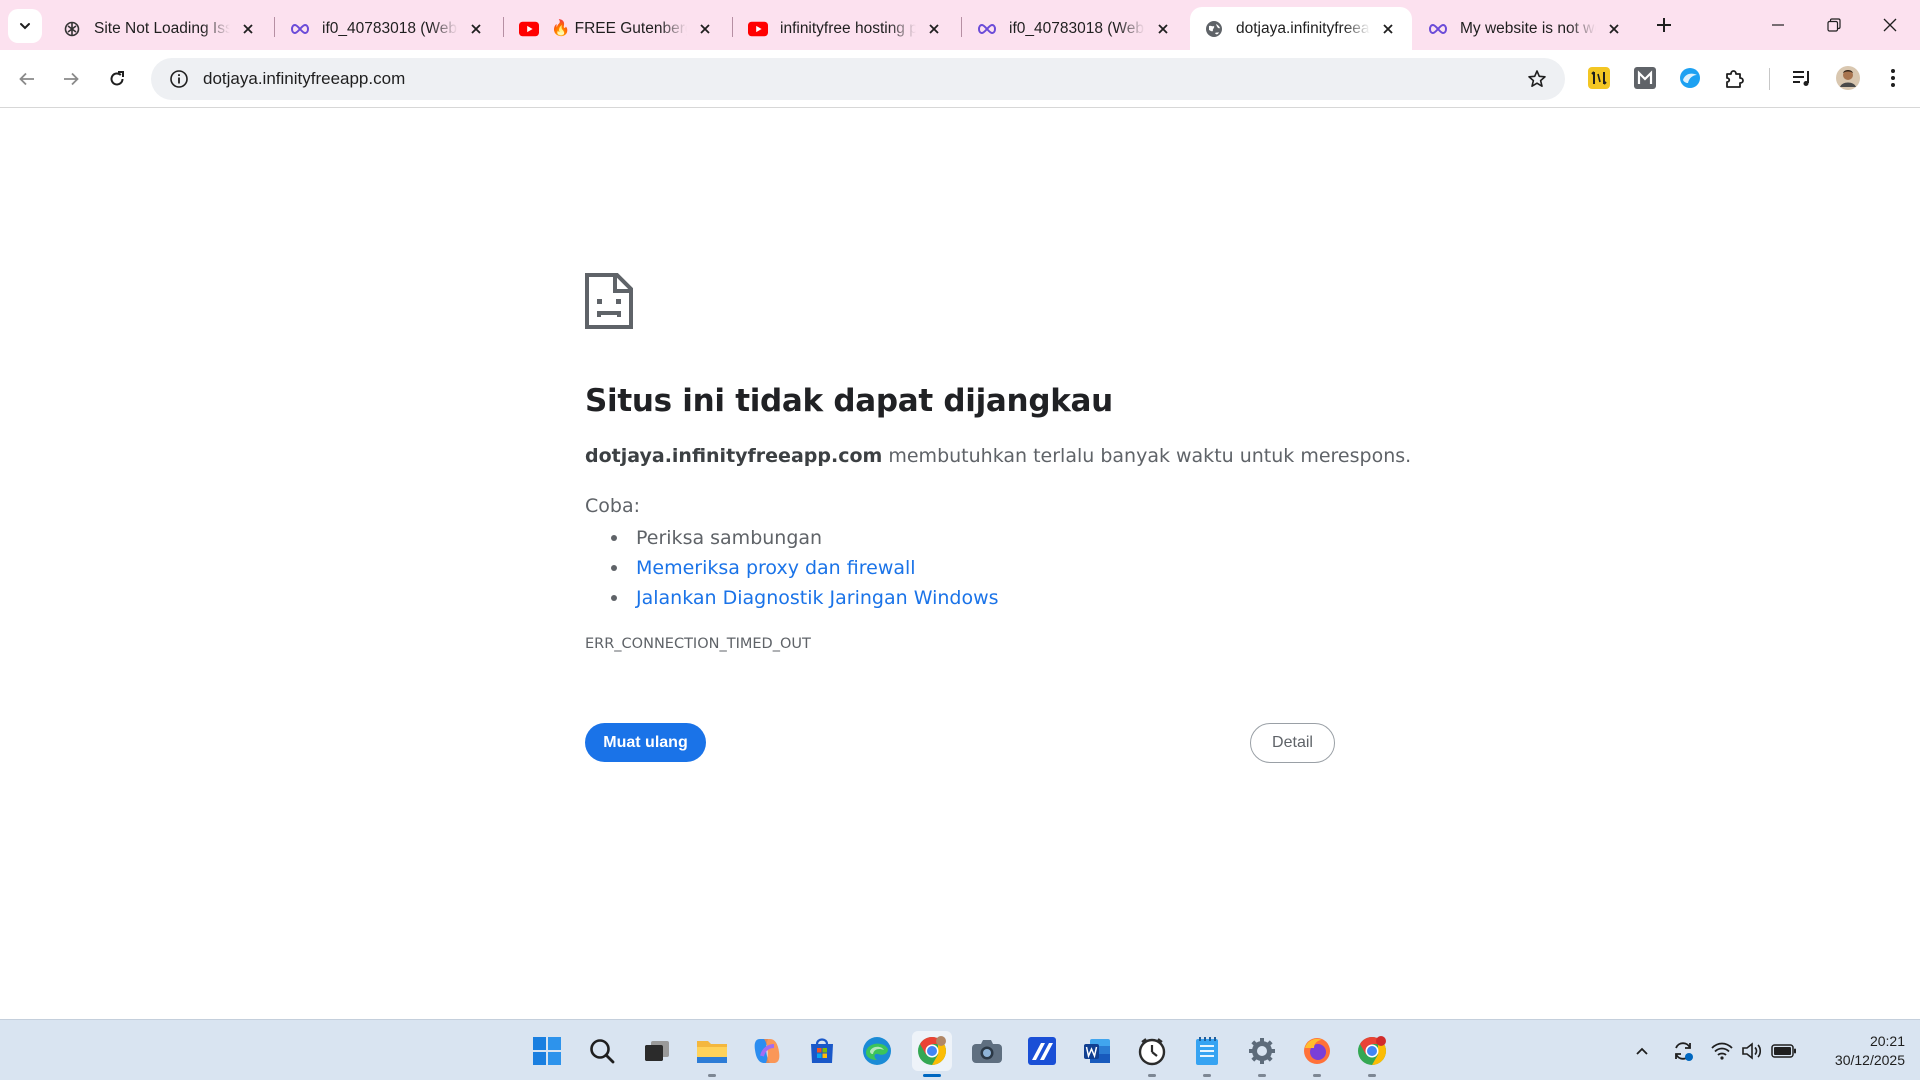 The image size is (1920, 1080). I want to click on tab-youtube-infinityfree: infinityfree hosting problem, so click(846, 28).